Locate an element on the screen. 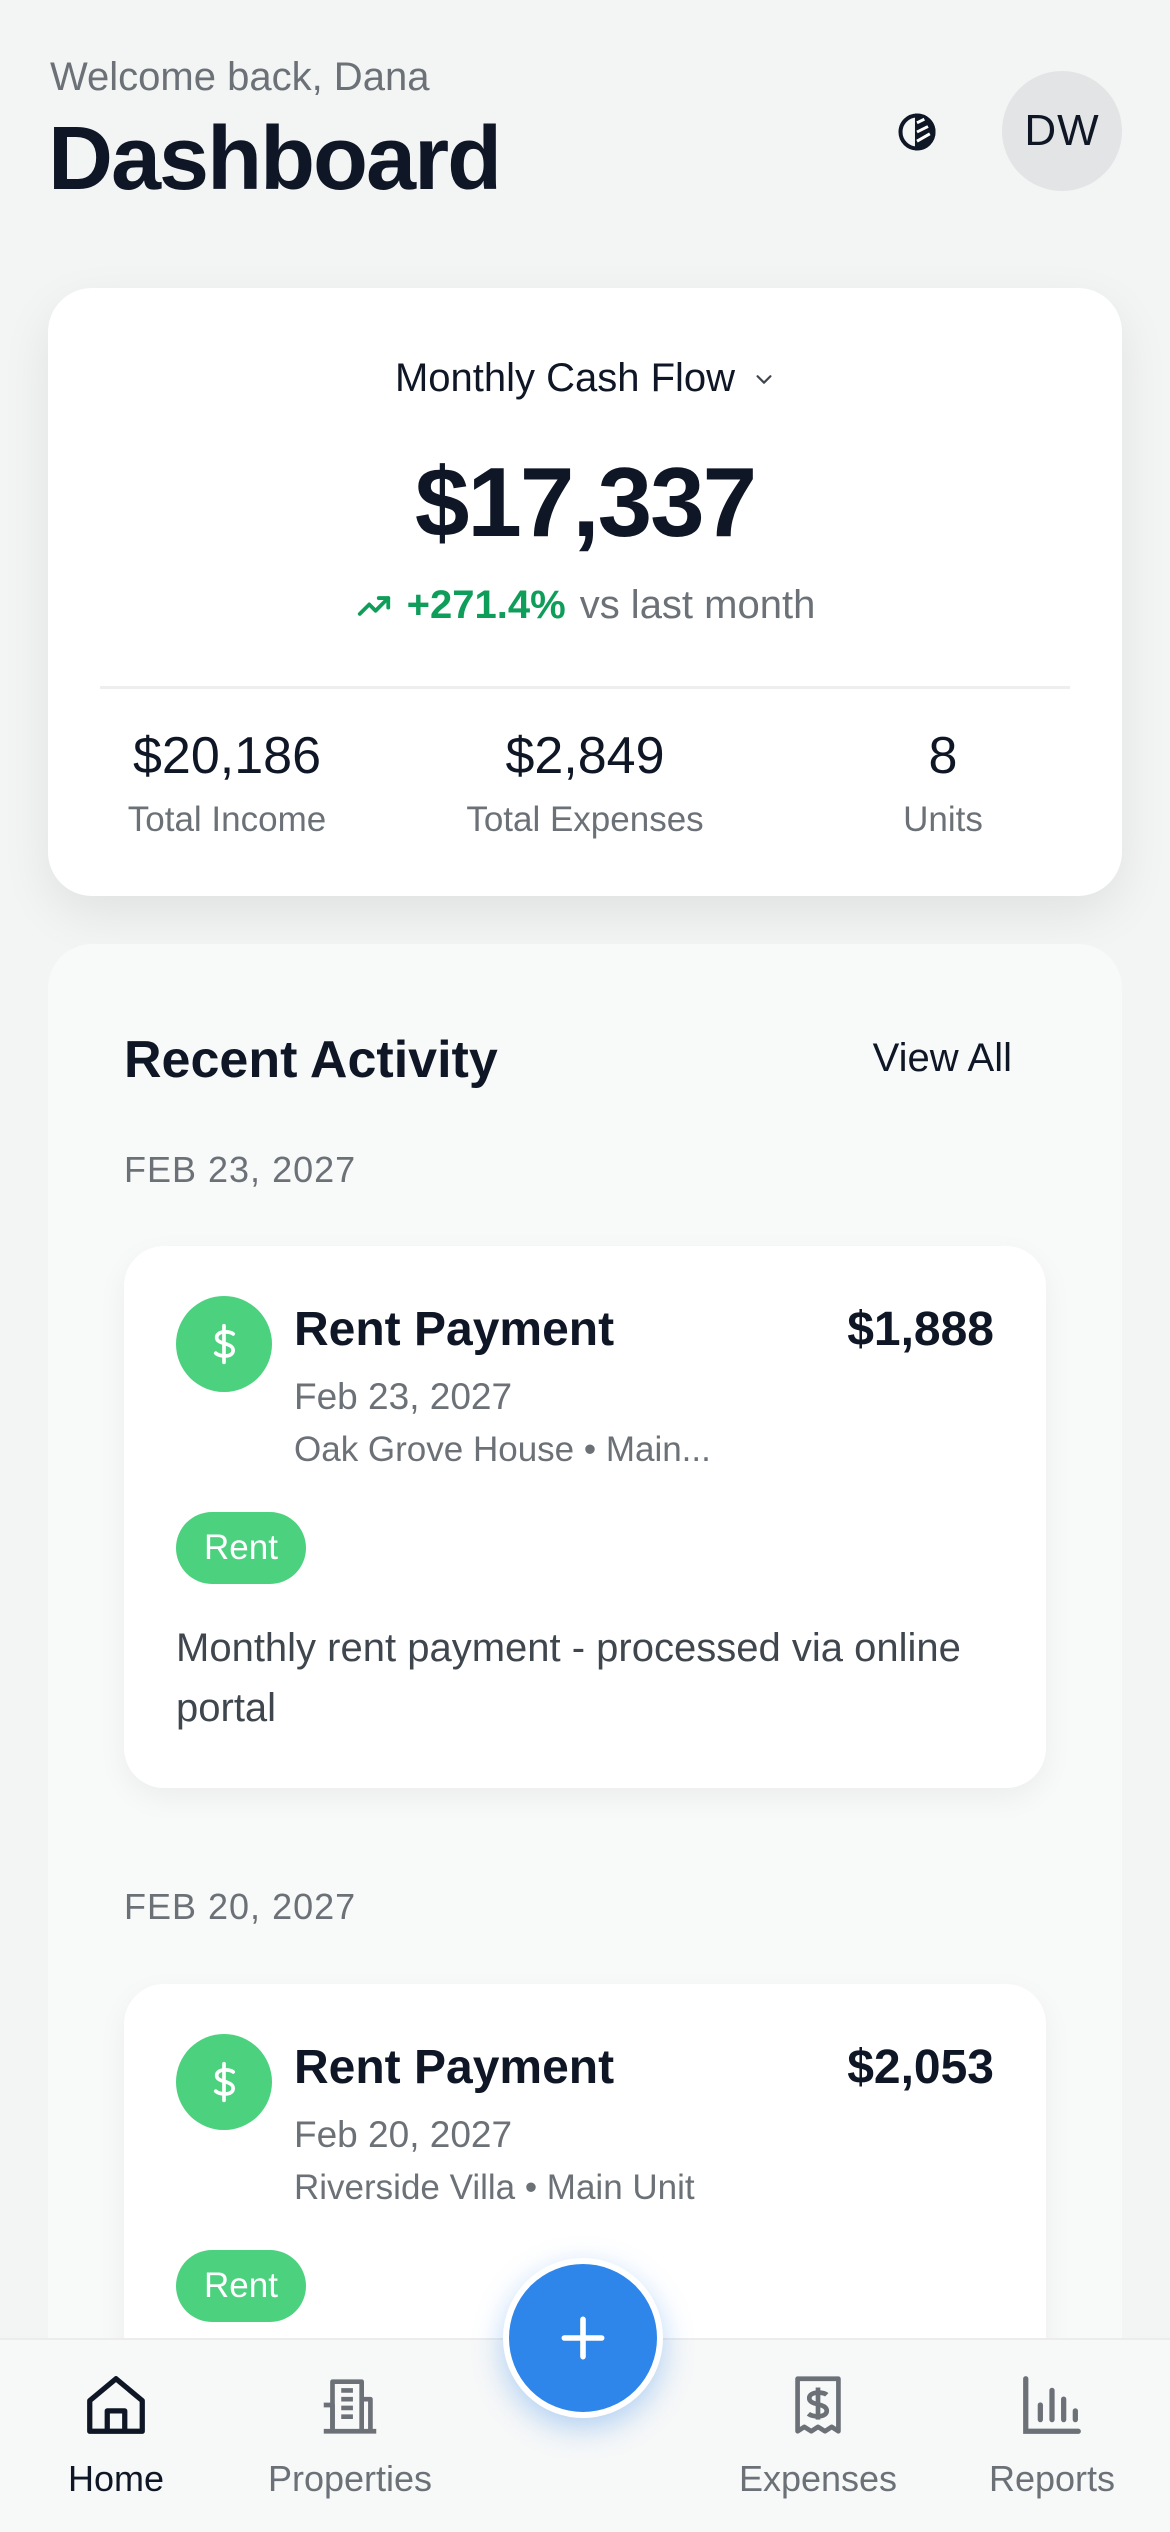 This screenshot has width=1170, height=2532. contrast-icon is located at coordinates (917, 132).